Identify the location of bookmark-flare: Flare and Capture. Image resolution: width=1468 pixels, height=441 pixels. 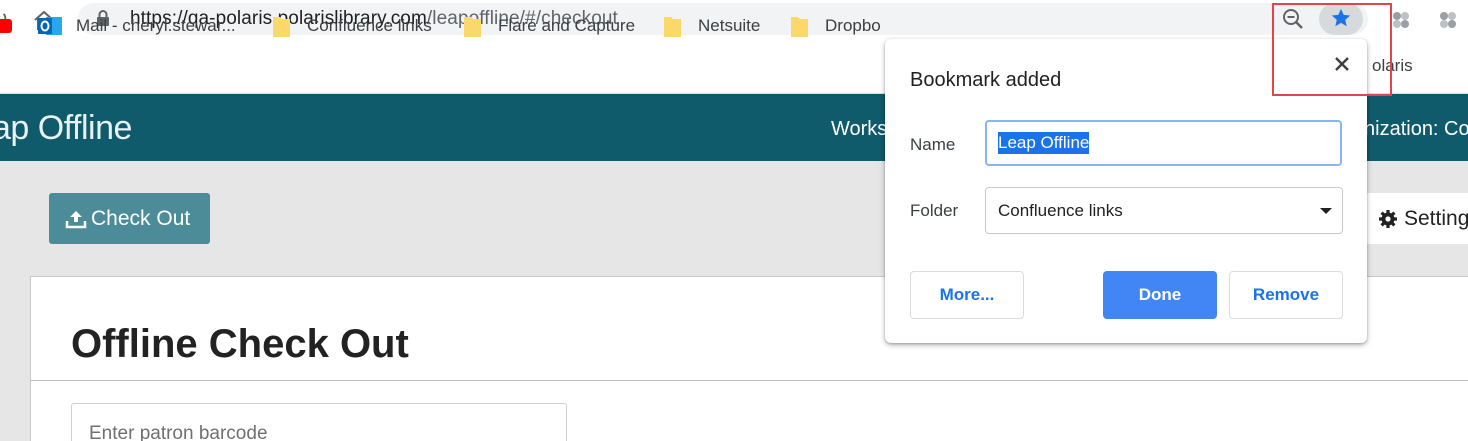
(549, 26).